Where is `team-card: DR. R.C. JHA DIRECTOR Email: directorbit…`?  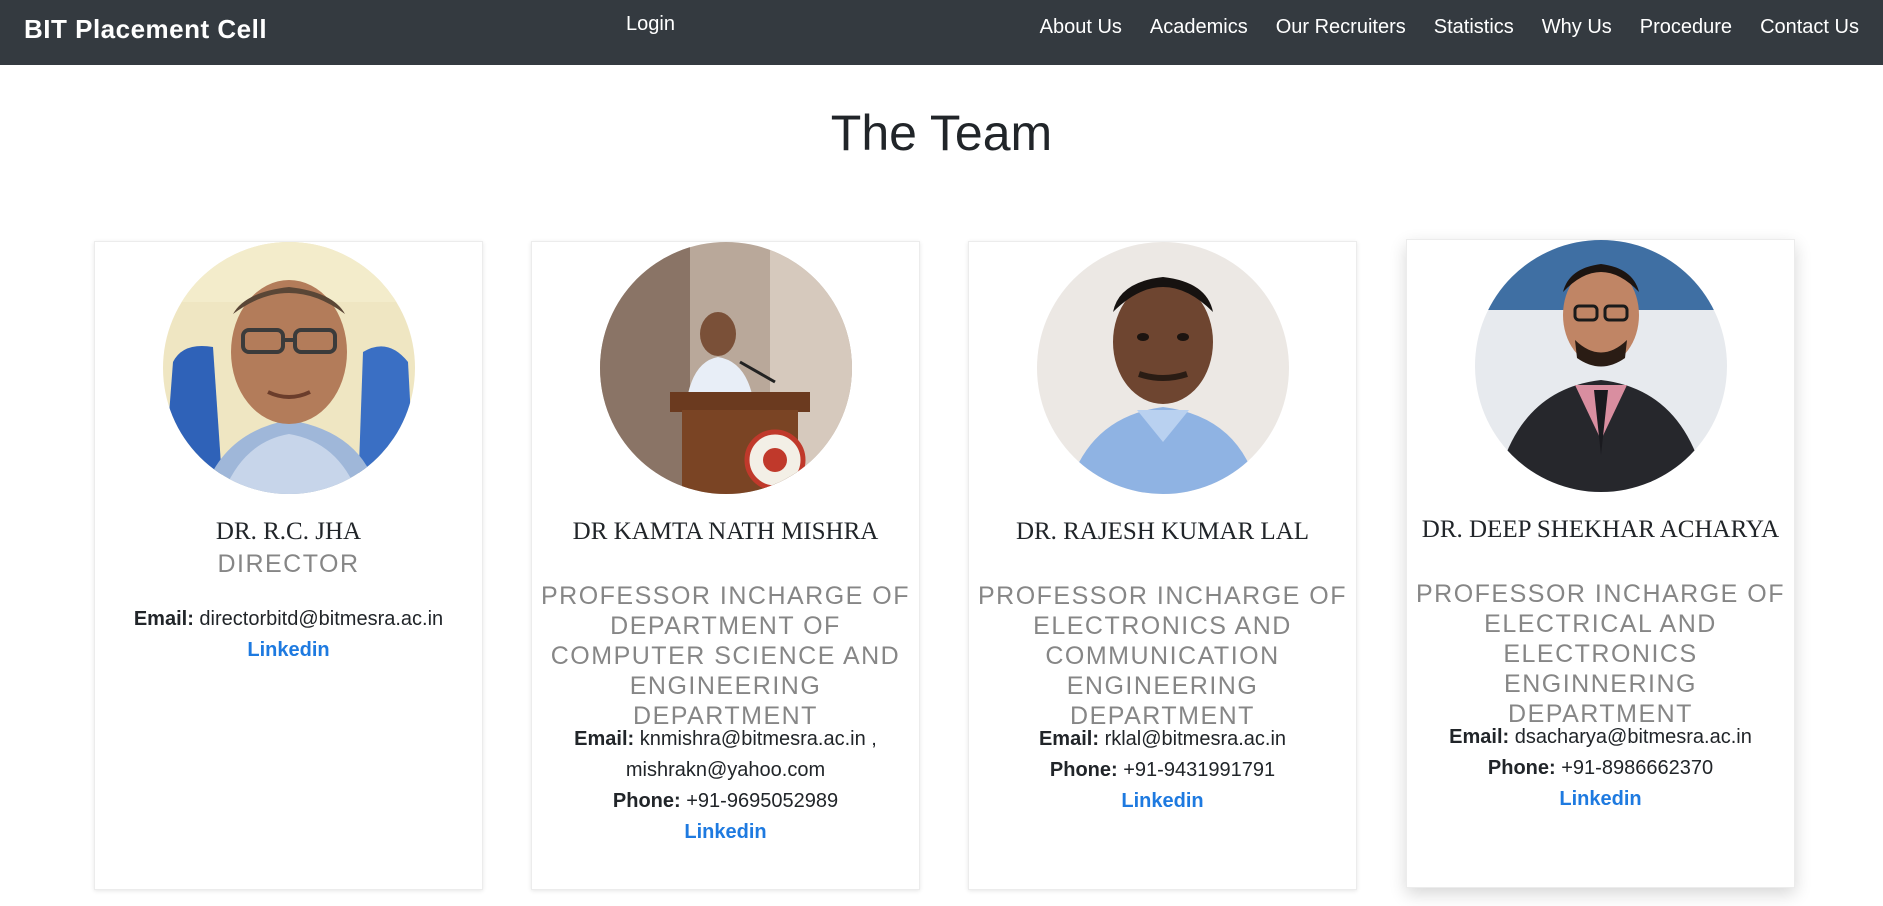
team-card: DR. R.C. JHA DIRECTOR Email: directorbit… is located at coordinates (288, 565).